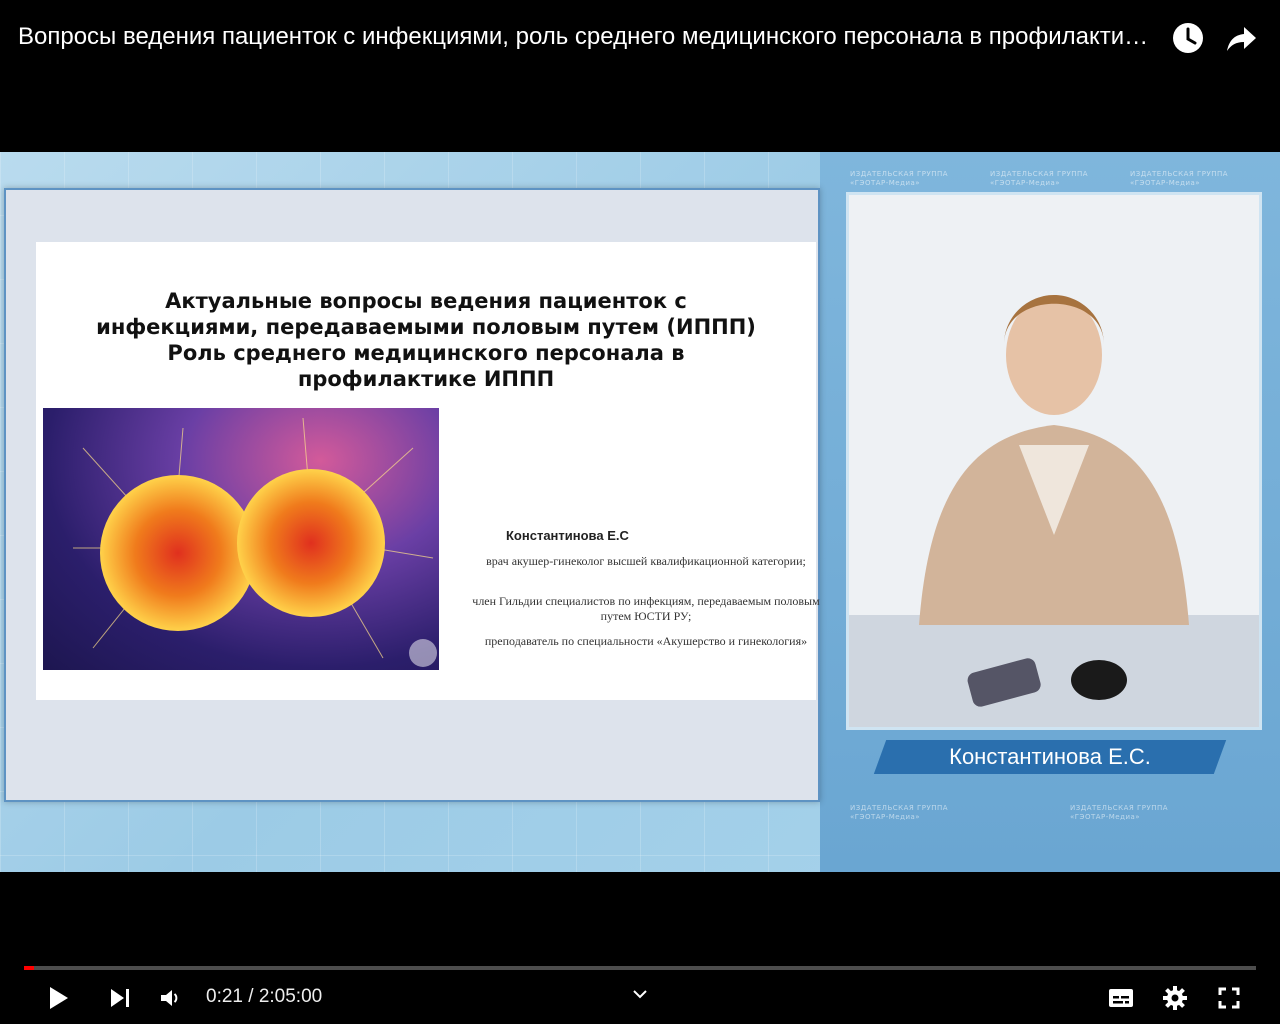 The height and width of the screenshot is (1024, 1280). What do you see at coordinates (29, 968) in the screenshot?
I see `progress-fill` at bounding box center [29, 968].